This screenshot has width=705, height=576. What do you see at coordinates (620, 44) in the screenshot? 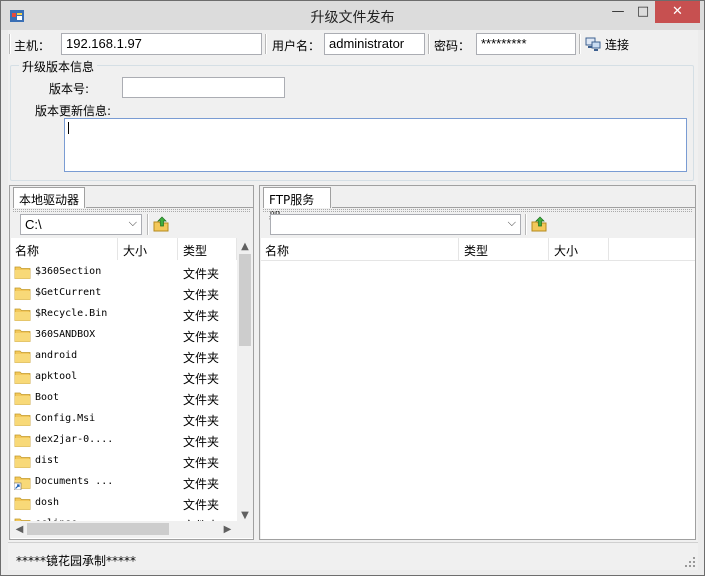
I see `connect-button: 连接` at bounding box center [620, 44].